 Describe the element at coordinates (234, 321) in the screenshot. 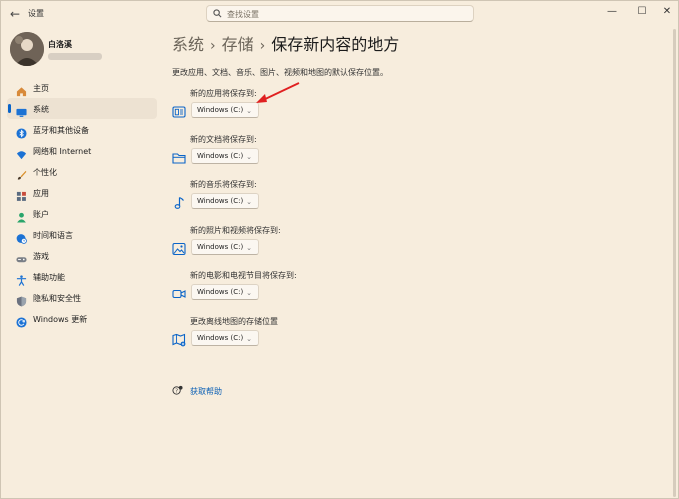

I see `save-location-label: 更改离线地图的存储位置` at that location.